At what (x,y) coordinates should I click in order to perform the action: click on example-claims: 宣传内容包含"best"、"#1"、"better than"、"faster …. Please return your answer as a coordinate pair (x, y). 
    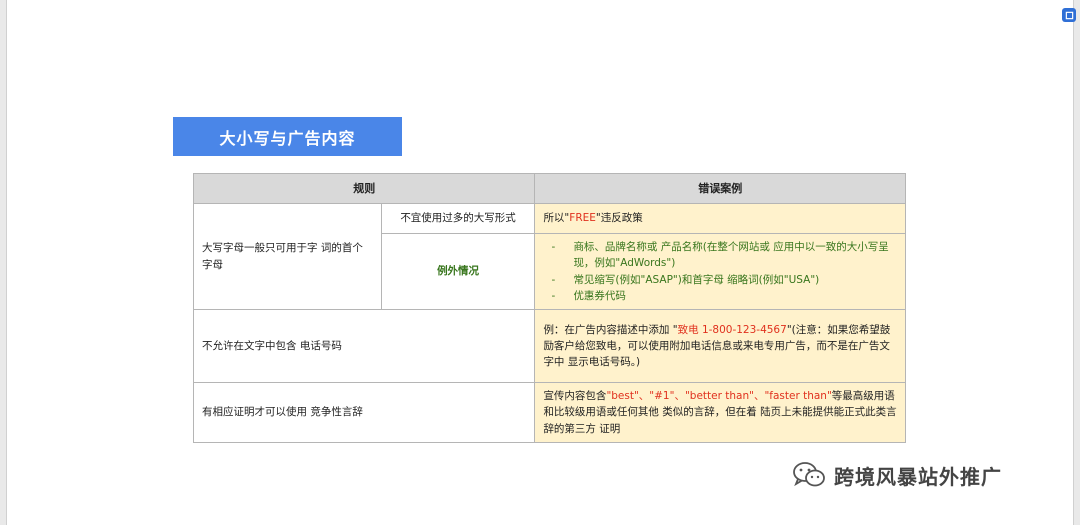
    Looking at the image, I should click on (720, 413).